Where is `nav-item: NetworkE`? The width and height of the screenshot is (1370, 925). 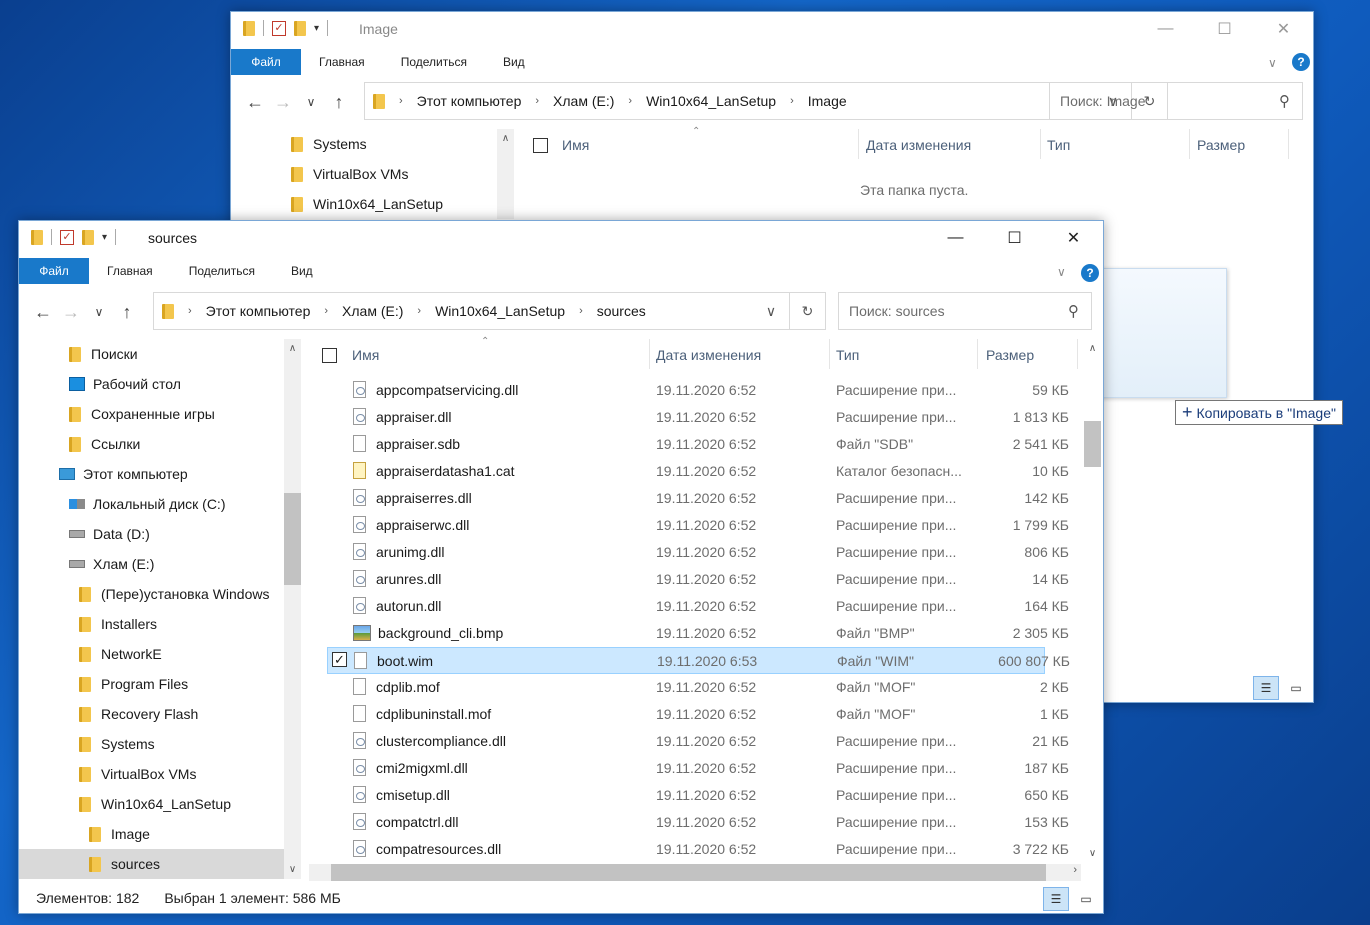 nav-item: NetworkE is located at coordinates (151, 654).